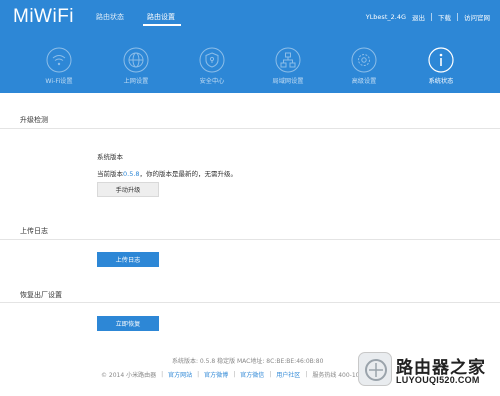 The width and height of the screenshot is (500, 396). I want to click on tab-advanced-settings: 高级设置, so click(364, 66).